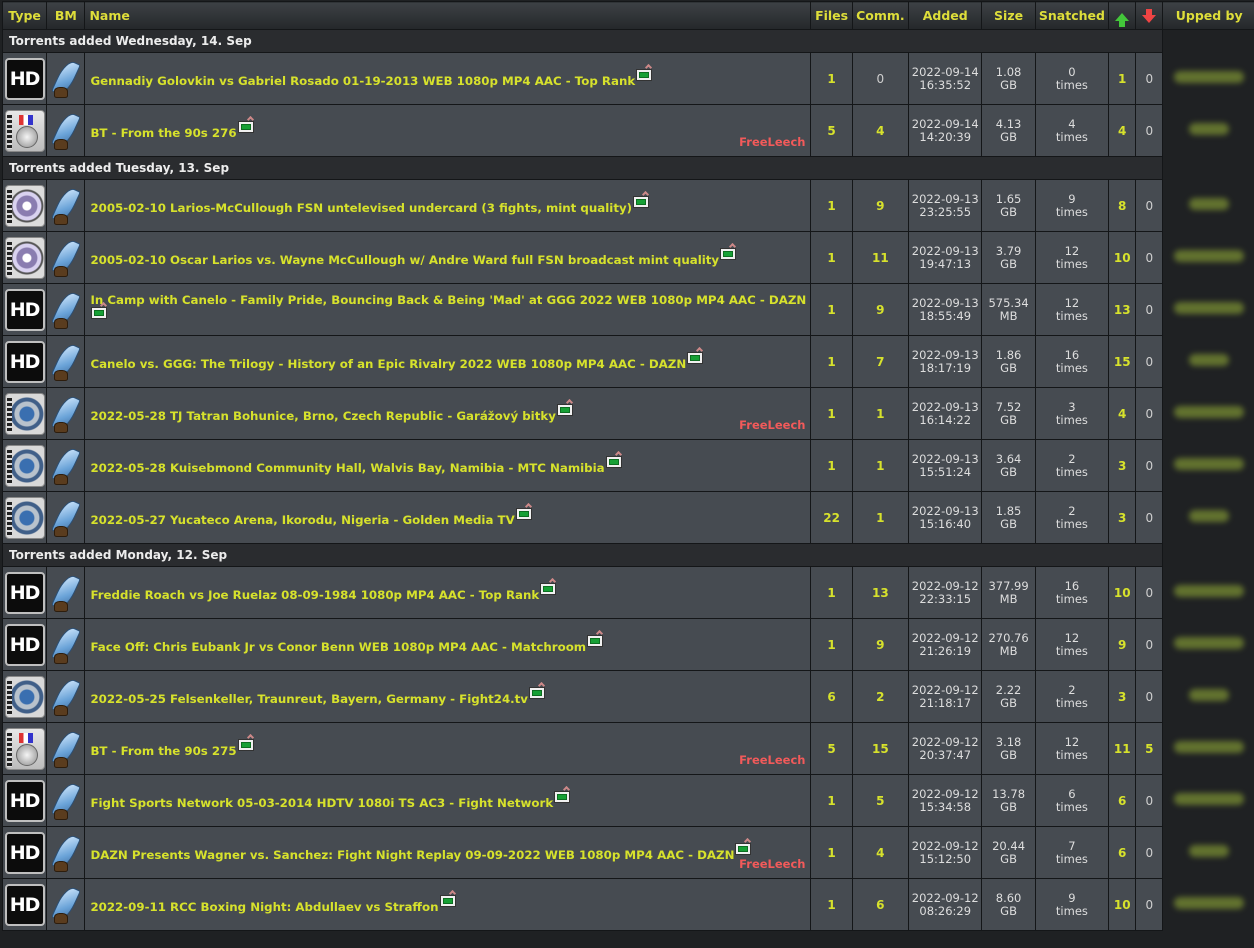 The image size is (1254, 948). I want to click on comments-count-link: 11, so click(880, 258).